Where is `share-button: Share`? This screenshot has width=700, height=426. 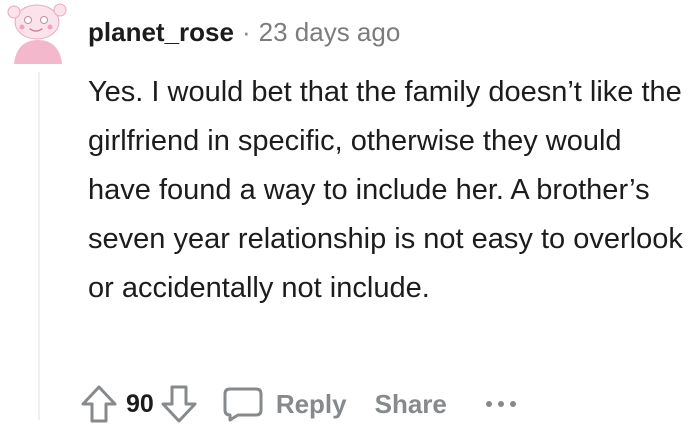 share-button: Share is located at coordinates (411, 404).